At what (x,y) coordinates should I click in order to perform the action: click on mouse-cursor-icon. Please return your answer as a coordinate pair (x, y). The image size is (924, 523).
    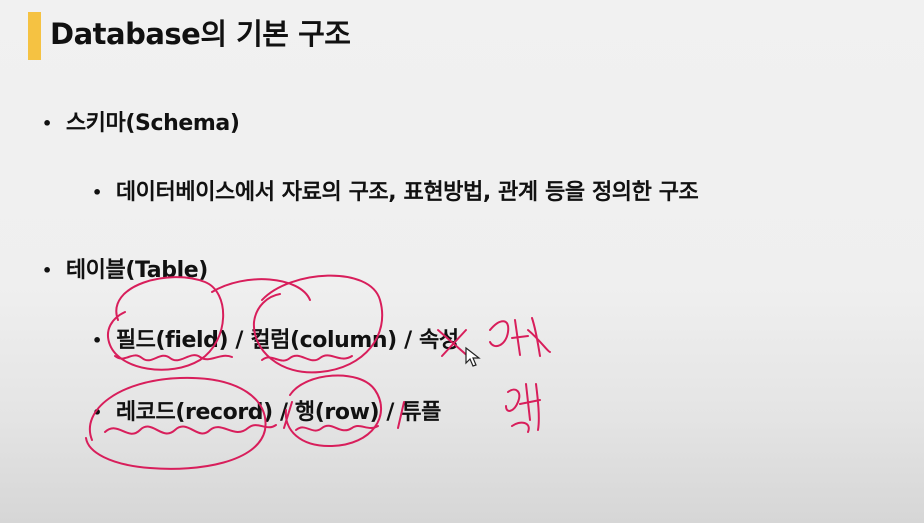
    Looking at the image, I should click on (473, 356).